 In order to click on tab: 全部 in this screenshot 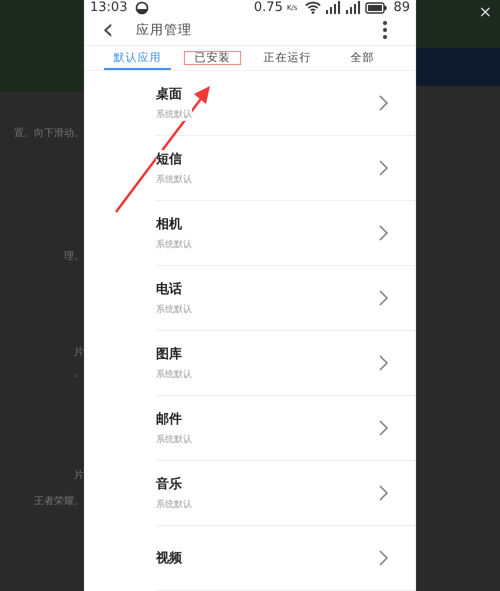, I will do `click(362, 58)`.